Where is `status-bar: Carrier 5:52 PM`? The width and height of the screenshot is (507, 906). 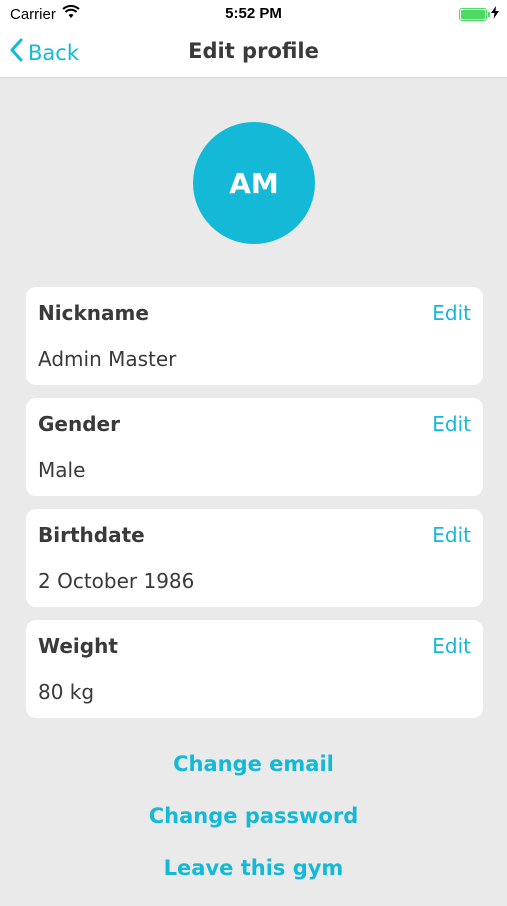
status-bar: Carrier 5:52 PM is located at coordinates (253, 14).